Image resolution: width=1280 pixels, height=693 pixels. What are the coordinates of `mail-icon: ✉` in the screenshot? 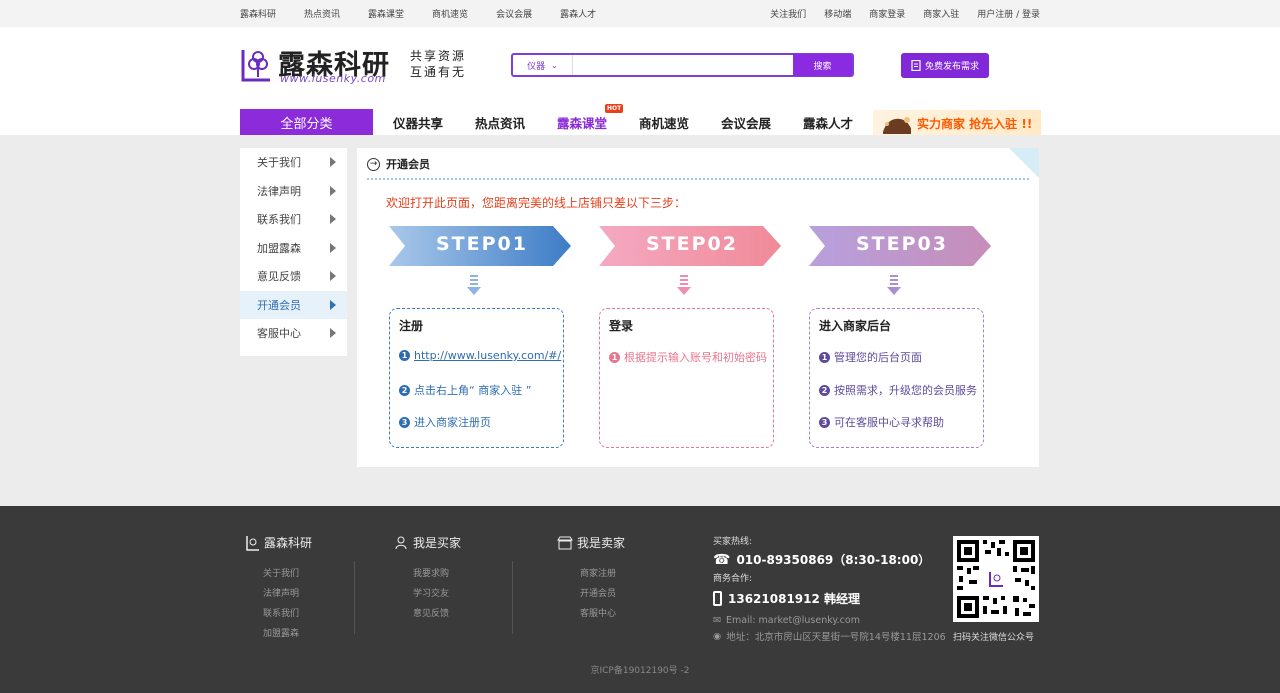 It's located at (717, 620).